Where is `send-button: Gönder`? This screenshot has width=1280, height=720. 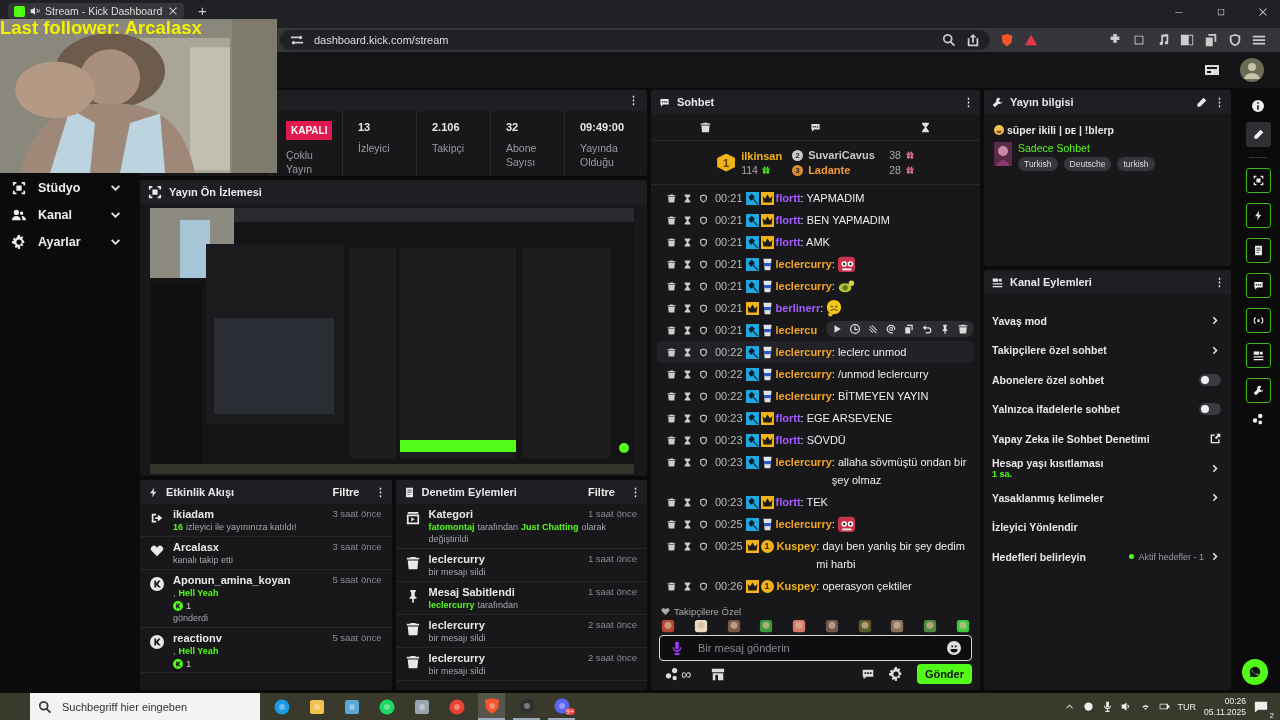 send-button: Gönder is located at coordinates (944, 674).